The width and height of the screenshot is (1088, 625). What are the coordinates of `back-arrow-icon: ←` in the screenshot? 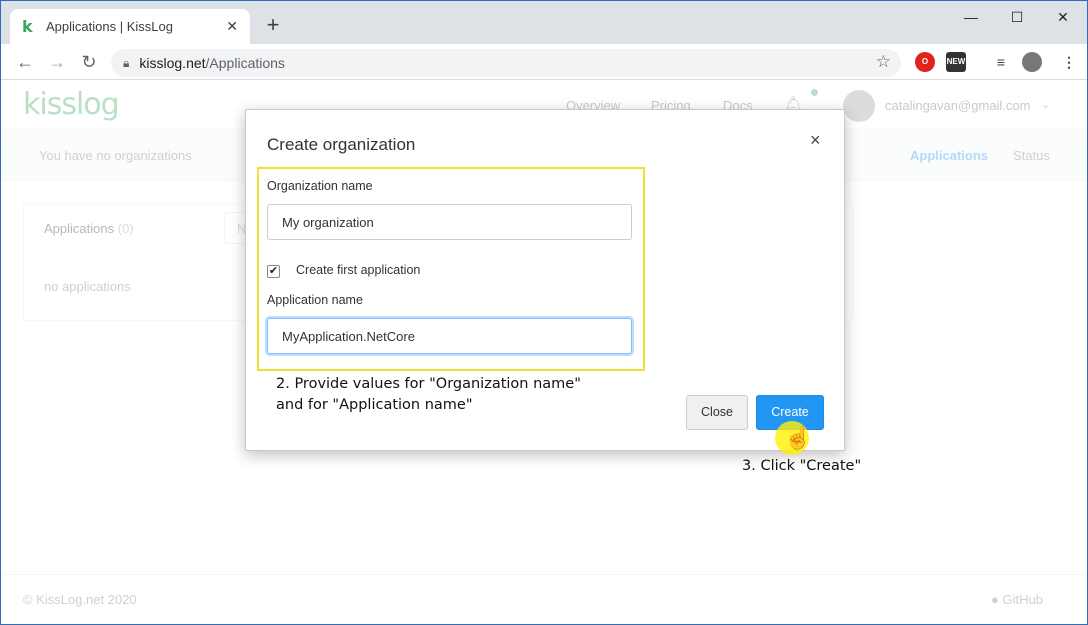 It's located at (25, 62).